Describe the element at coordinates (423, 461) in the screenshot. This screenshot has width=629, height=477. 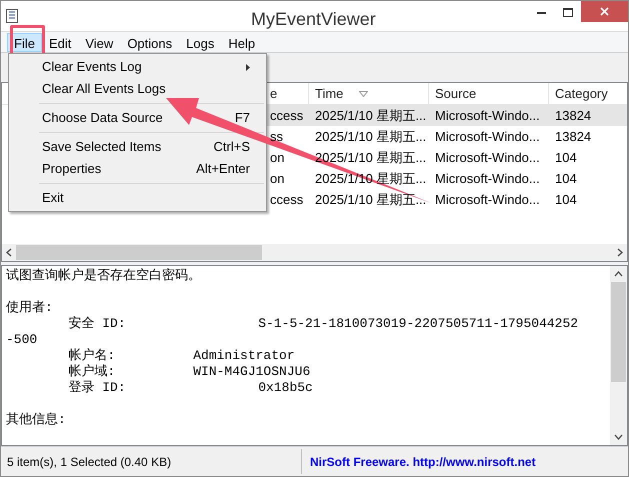
I see `website-link: NirSoft Freeware. http://www.nirsoft.net` at that location.